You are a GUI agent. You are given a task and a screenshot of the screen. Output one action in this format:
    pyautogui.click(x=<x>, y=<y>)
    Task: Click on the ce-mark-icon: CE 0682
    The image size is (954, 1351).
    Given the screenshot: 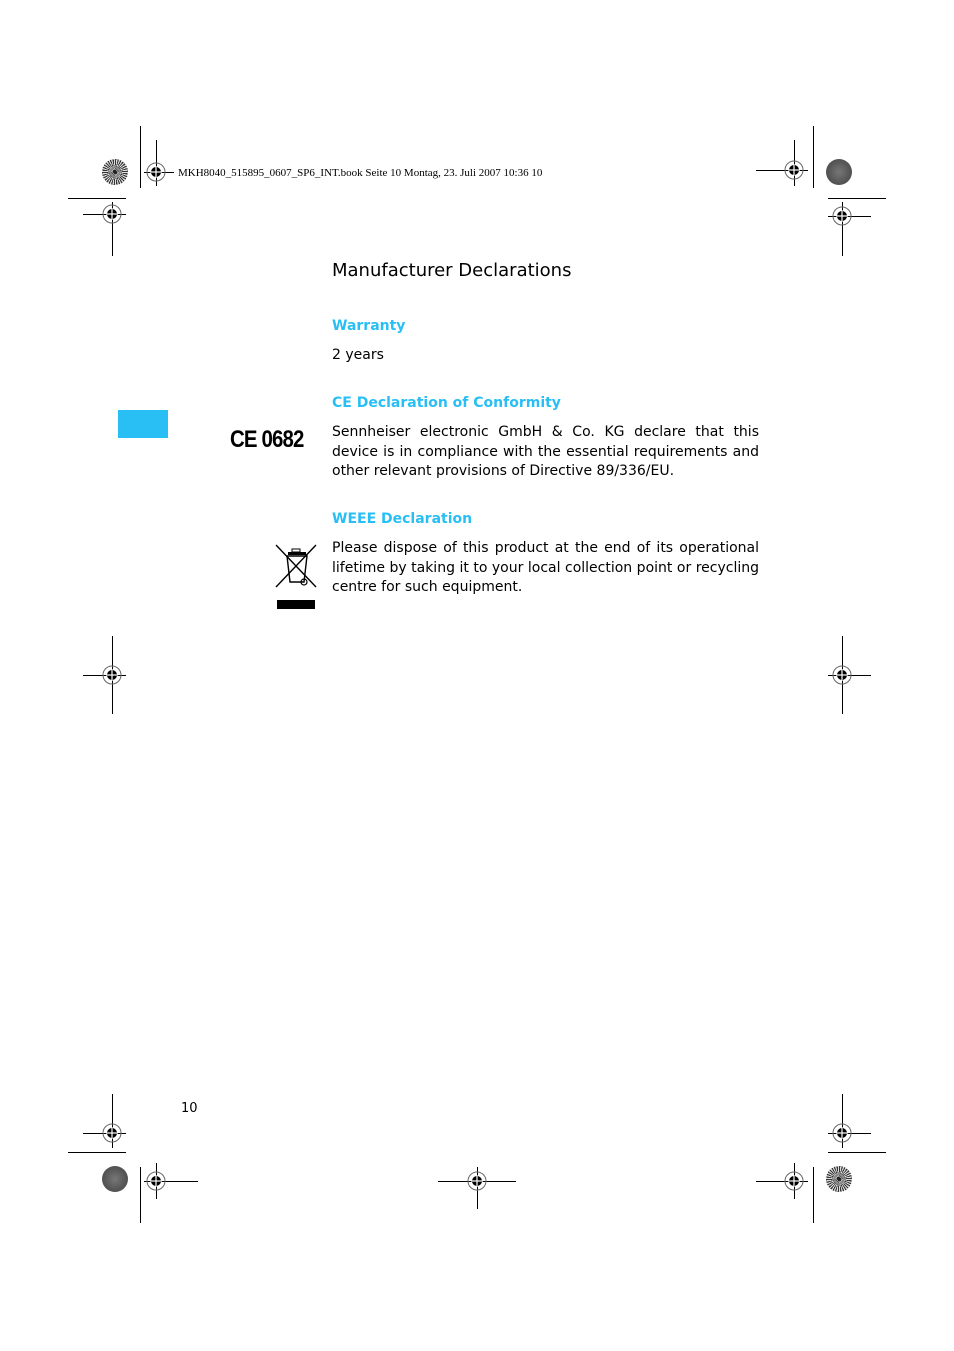 What is the action you would take?
    pyautogui.click(x=267, y=439)
    